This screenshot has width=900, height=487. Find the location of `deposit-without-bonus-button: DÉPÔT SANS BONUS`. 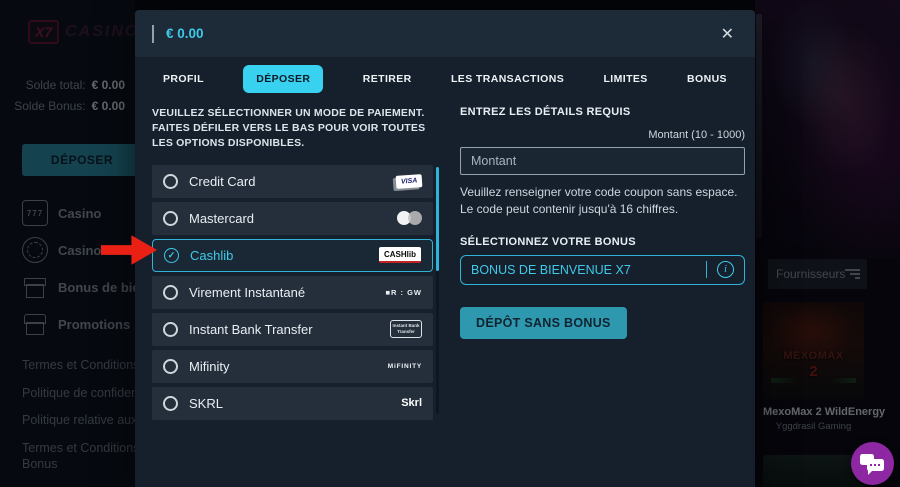

deposit-without-bonus-button: DÉPÔT SANS BONUS is located at coordinates (543, 322).